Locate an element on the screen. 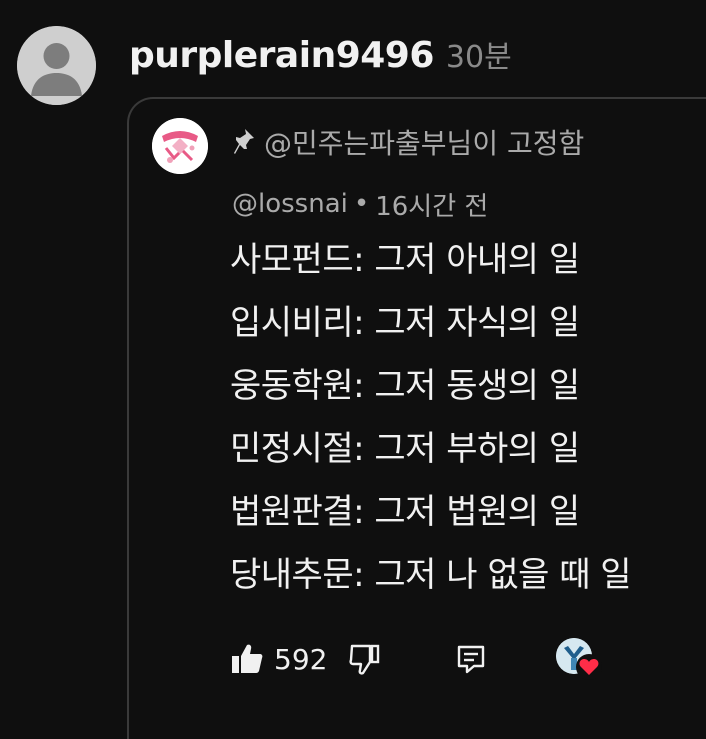 This screenshot has height=739, width=706. thumbs-up-icon is located at coordinates (247, 658).